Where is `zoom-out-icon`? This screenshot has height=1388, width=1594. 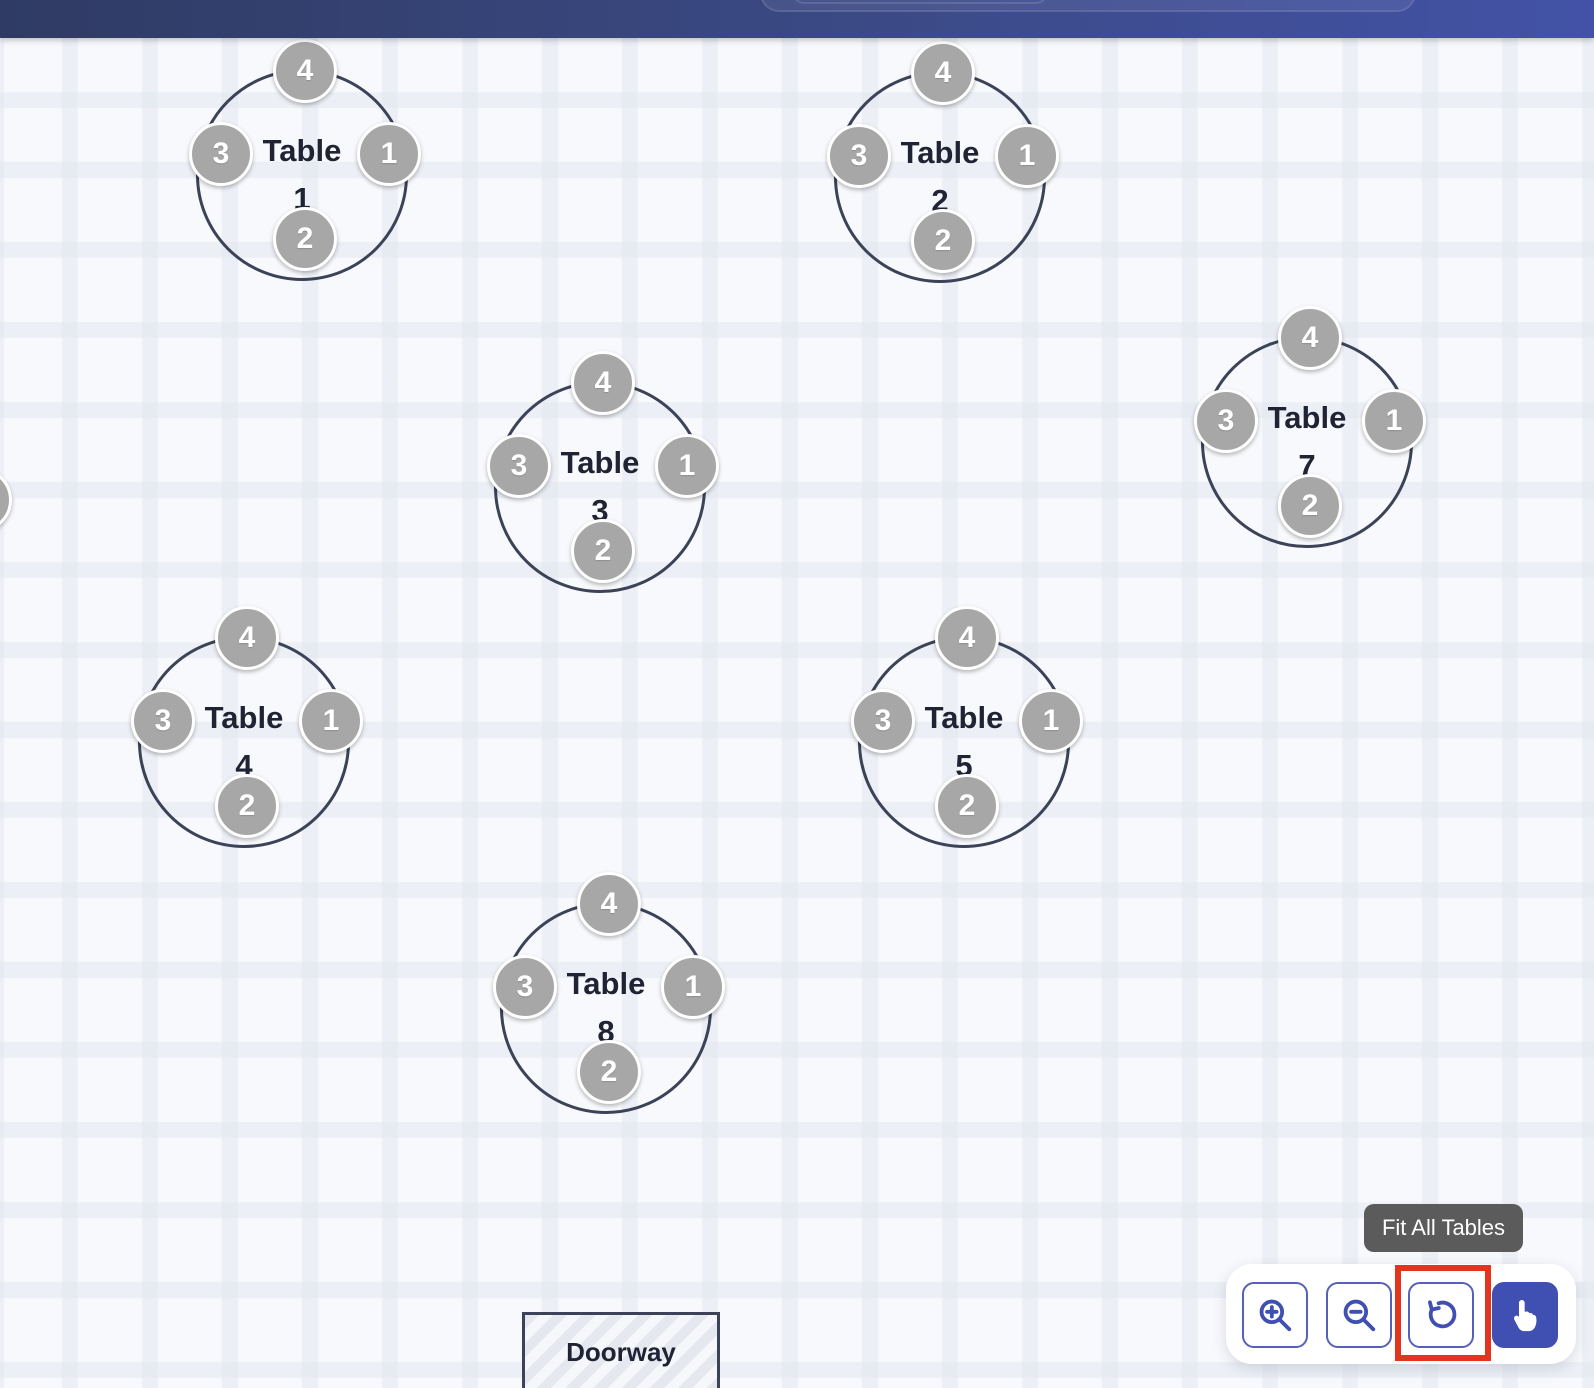
zoom-out-icon is located at coordinates (1359, 1315).